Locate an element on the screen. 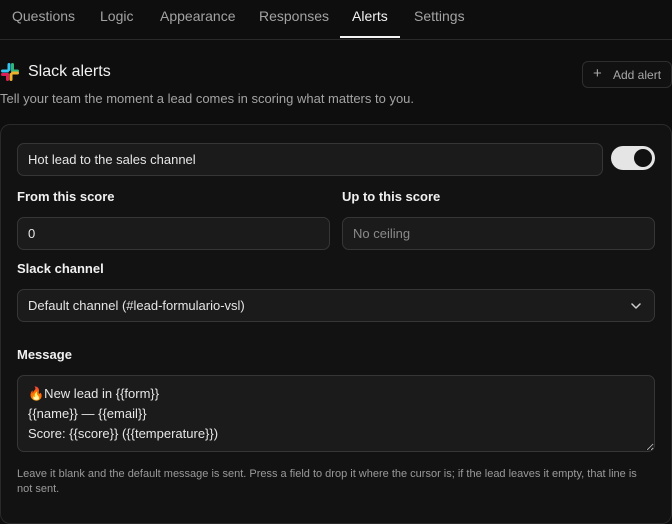 This screenshot has height=524, width=672. tab-alerts: Alerts is located at coordinates (370, 19).